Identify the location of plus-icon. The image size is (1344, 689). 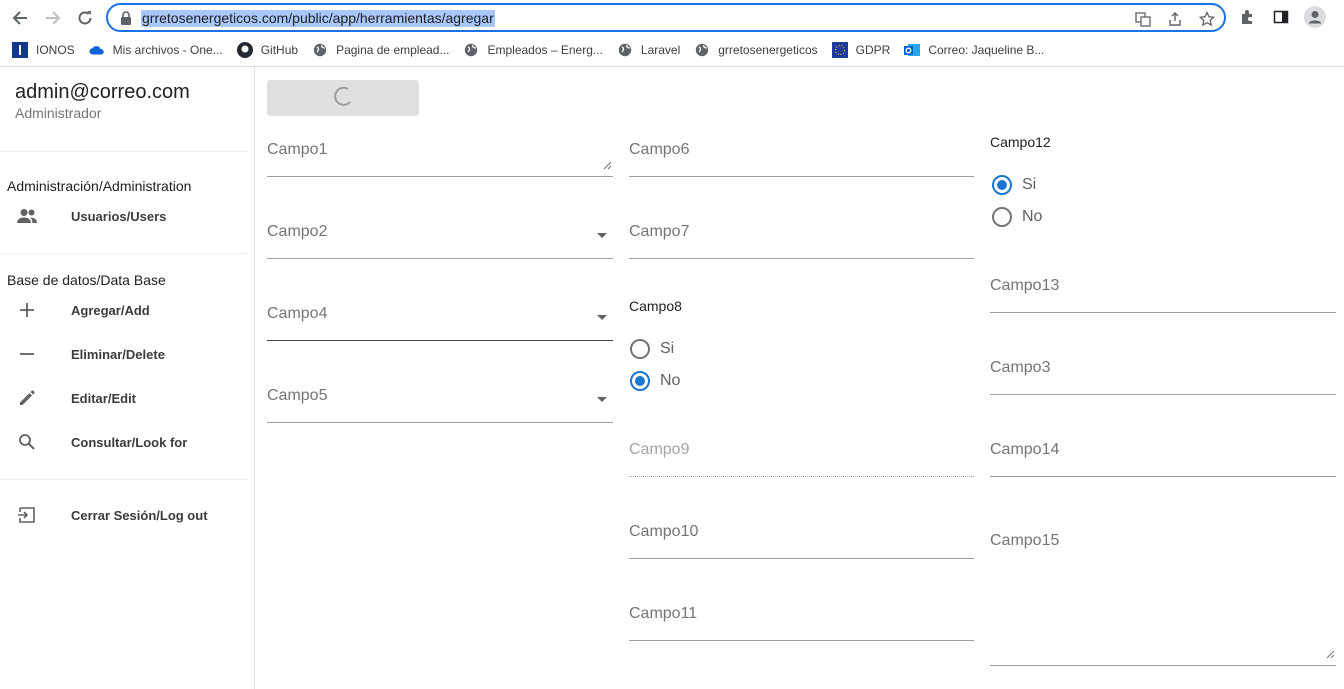
(27, 310).